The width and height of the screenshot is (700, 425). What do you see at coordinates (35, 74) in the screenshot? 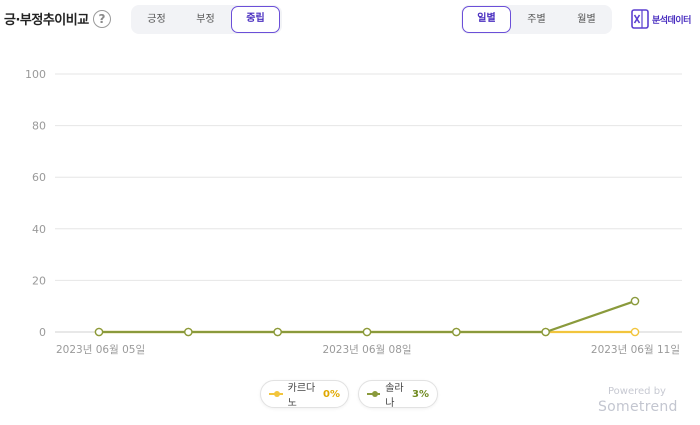
I see `y-tick-label: 100` at bounding box center [35, 74].